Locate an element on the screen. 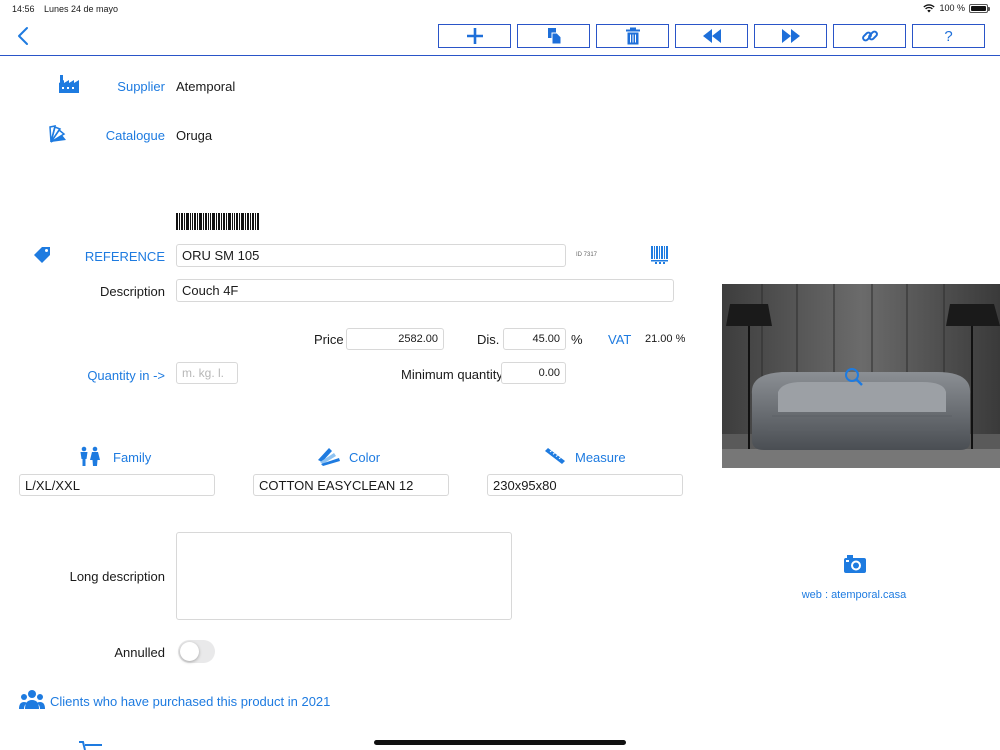 This screenshot has width=1000, height=750. ruler-icon is located at coordinates (555, 456).